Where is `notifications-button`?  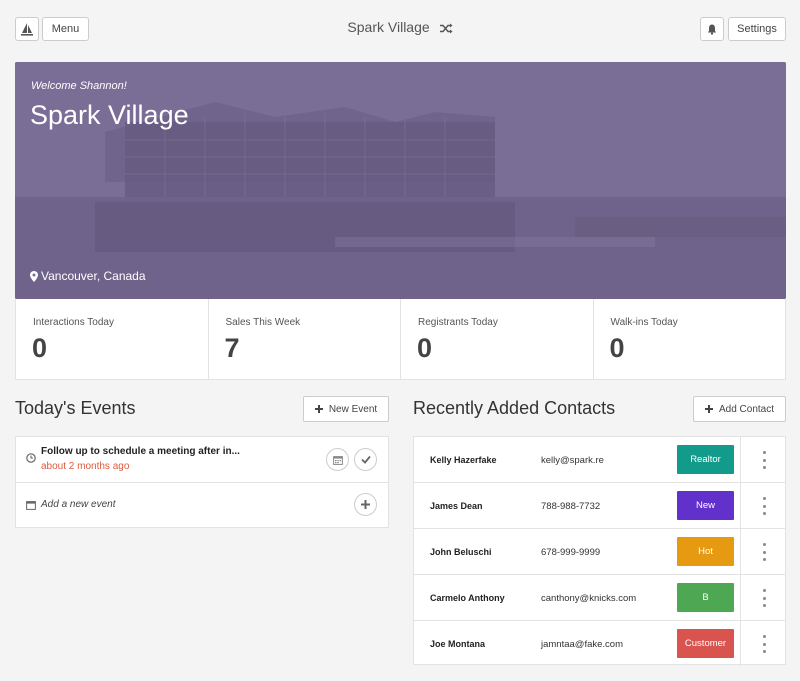
notifications-button is located at coordinates (712, 29).